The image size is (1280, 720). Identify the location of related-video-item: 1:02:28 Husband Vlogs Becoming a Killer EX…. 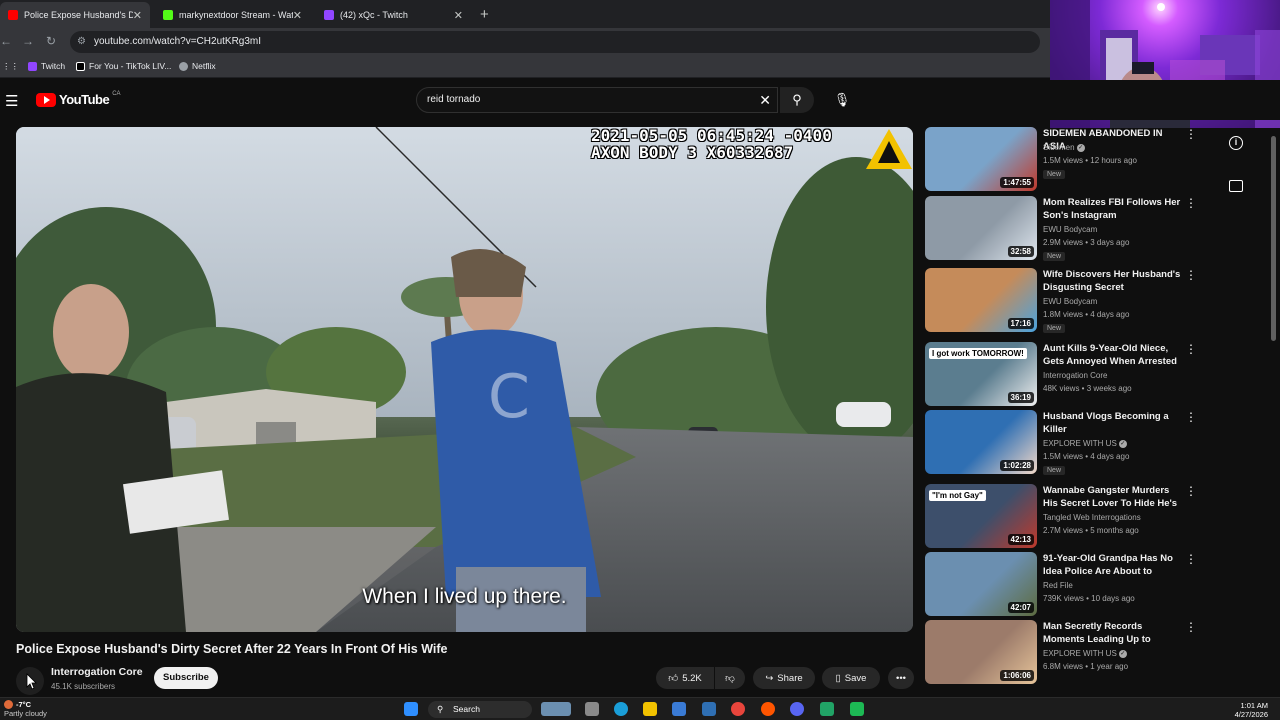
(1095, 443).